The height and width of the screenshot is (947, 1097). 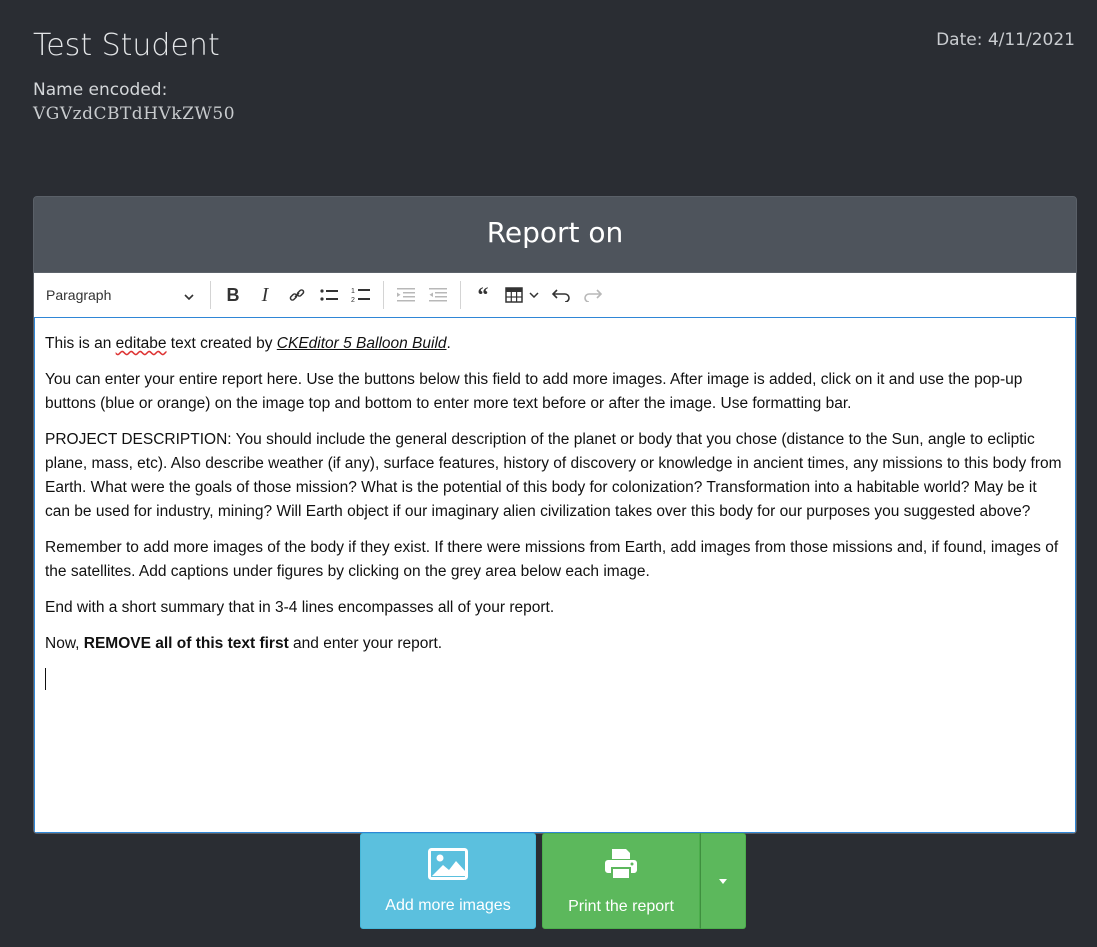 What do you see at coordinates (297, 295) in the screenshot?
I see `link-icon` at bounding box center [297, 295].